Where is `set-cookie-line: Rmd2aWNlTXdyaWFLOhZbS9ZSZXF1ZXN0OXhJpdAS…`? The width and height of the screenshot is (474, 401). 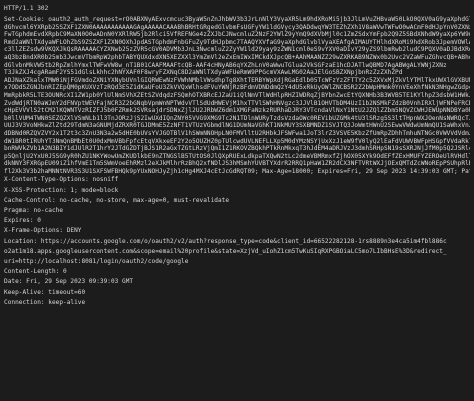
set-cookie-line: Rmd2aWNlTXdyaWFLOhZbS9ZSZXF1ZXN0OXhJpdAS… is located at coordinates (237, 42).